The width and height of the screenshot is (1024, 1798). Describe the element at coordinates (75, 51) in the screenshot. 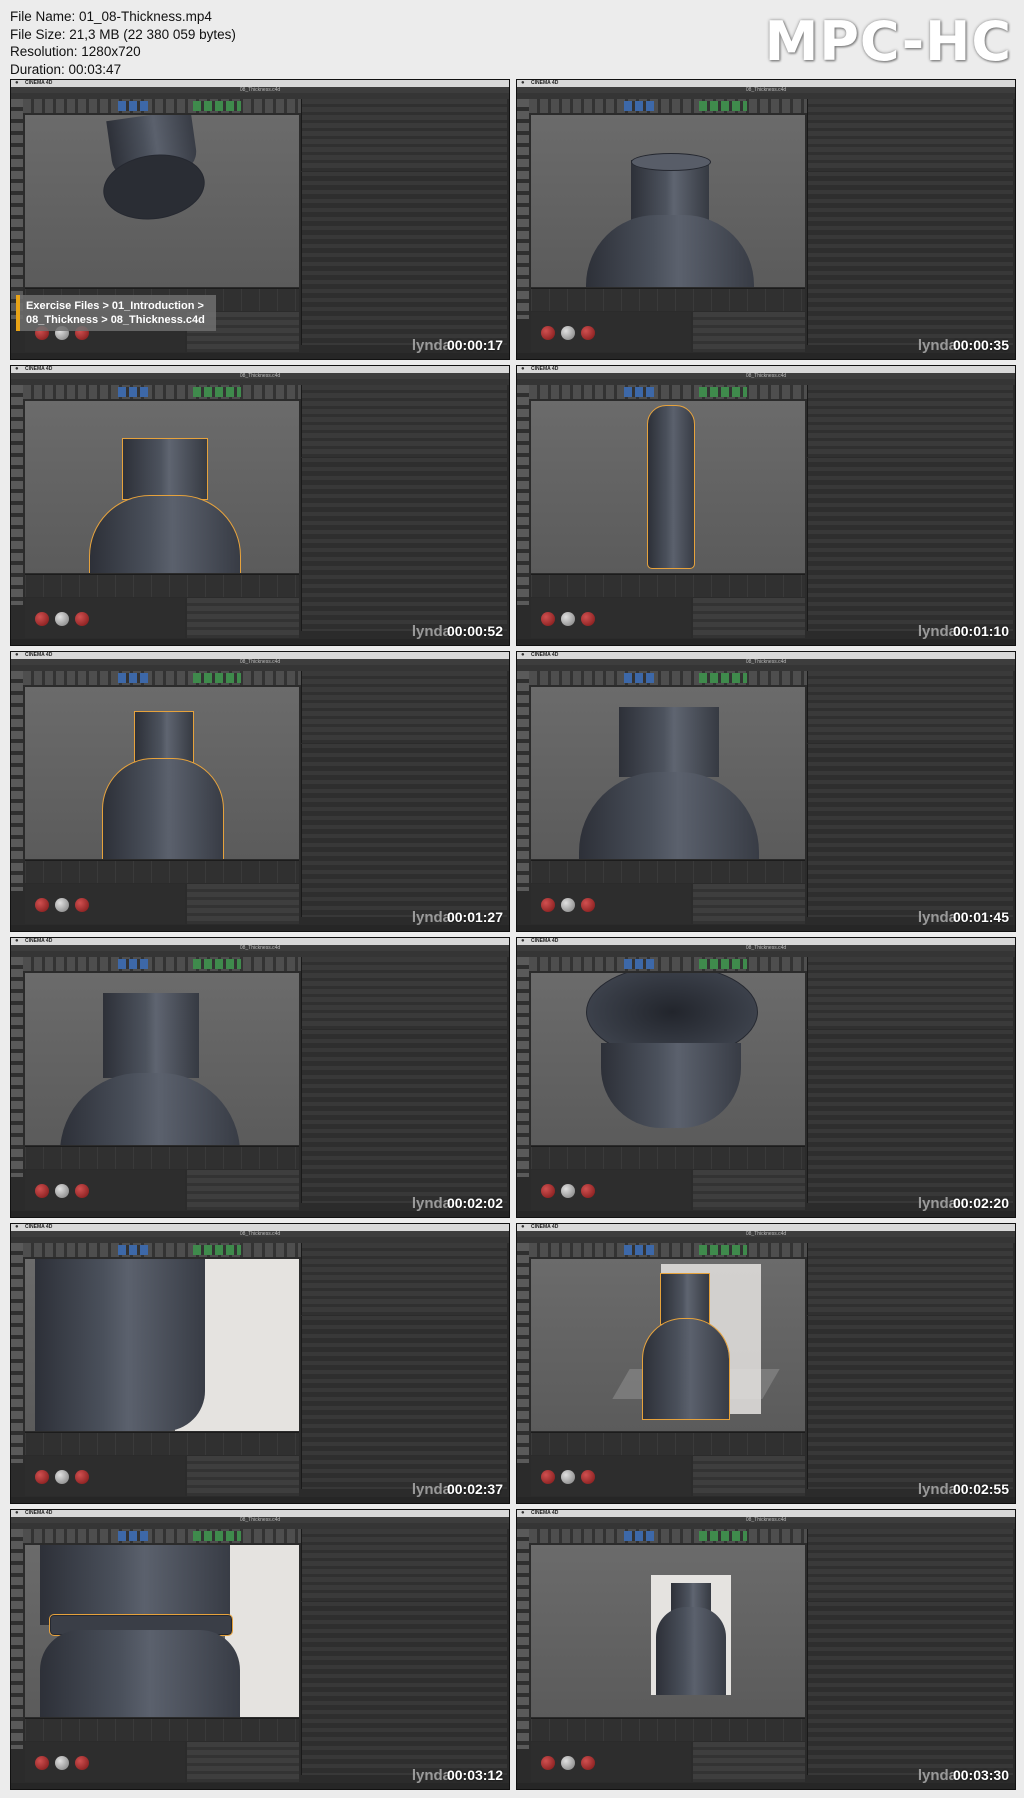

I see `resolution-text: Resolution: 1280x720` at that location.